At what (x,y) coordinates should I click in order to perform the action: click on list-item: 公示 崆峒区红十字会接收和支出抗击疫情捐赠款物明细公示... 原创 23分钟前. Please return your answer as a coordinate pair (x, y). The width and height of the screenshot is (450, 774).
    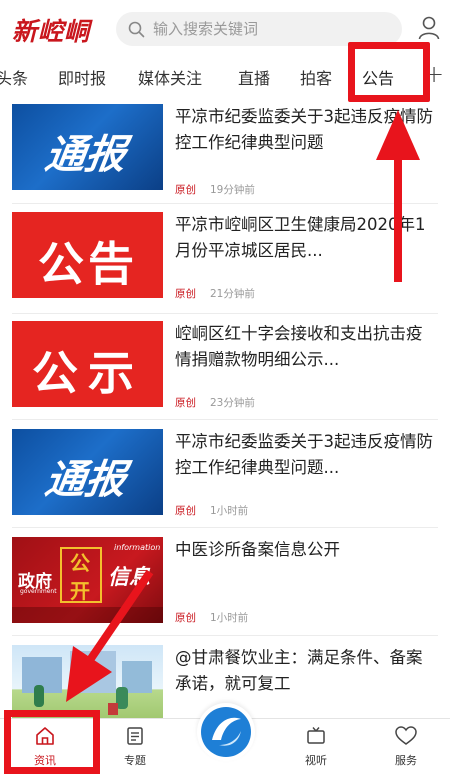
    Looking at the image, I should click on (225, 375).